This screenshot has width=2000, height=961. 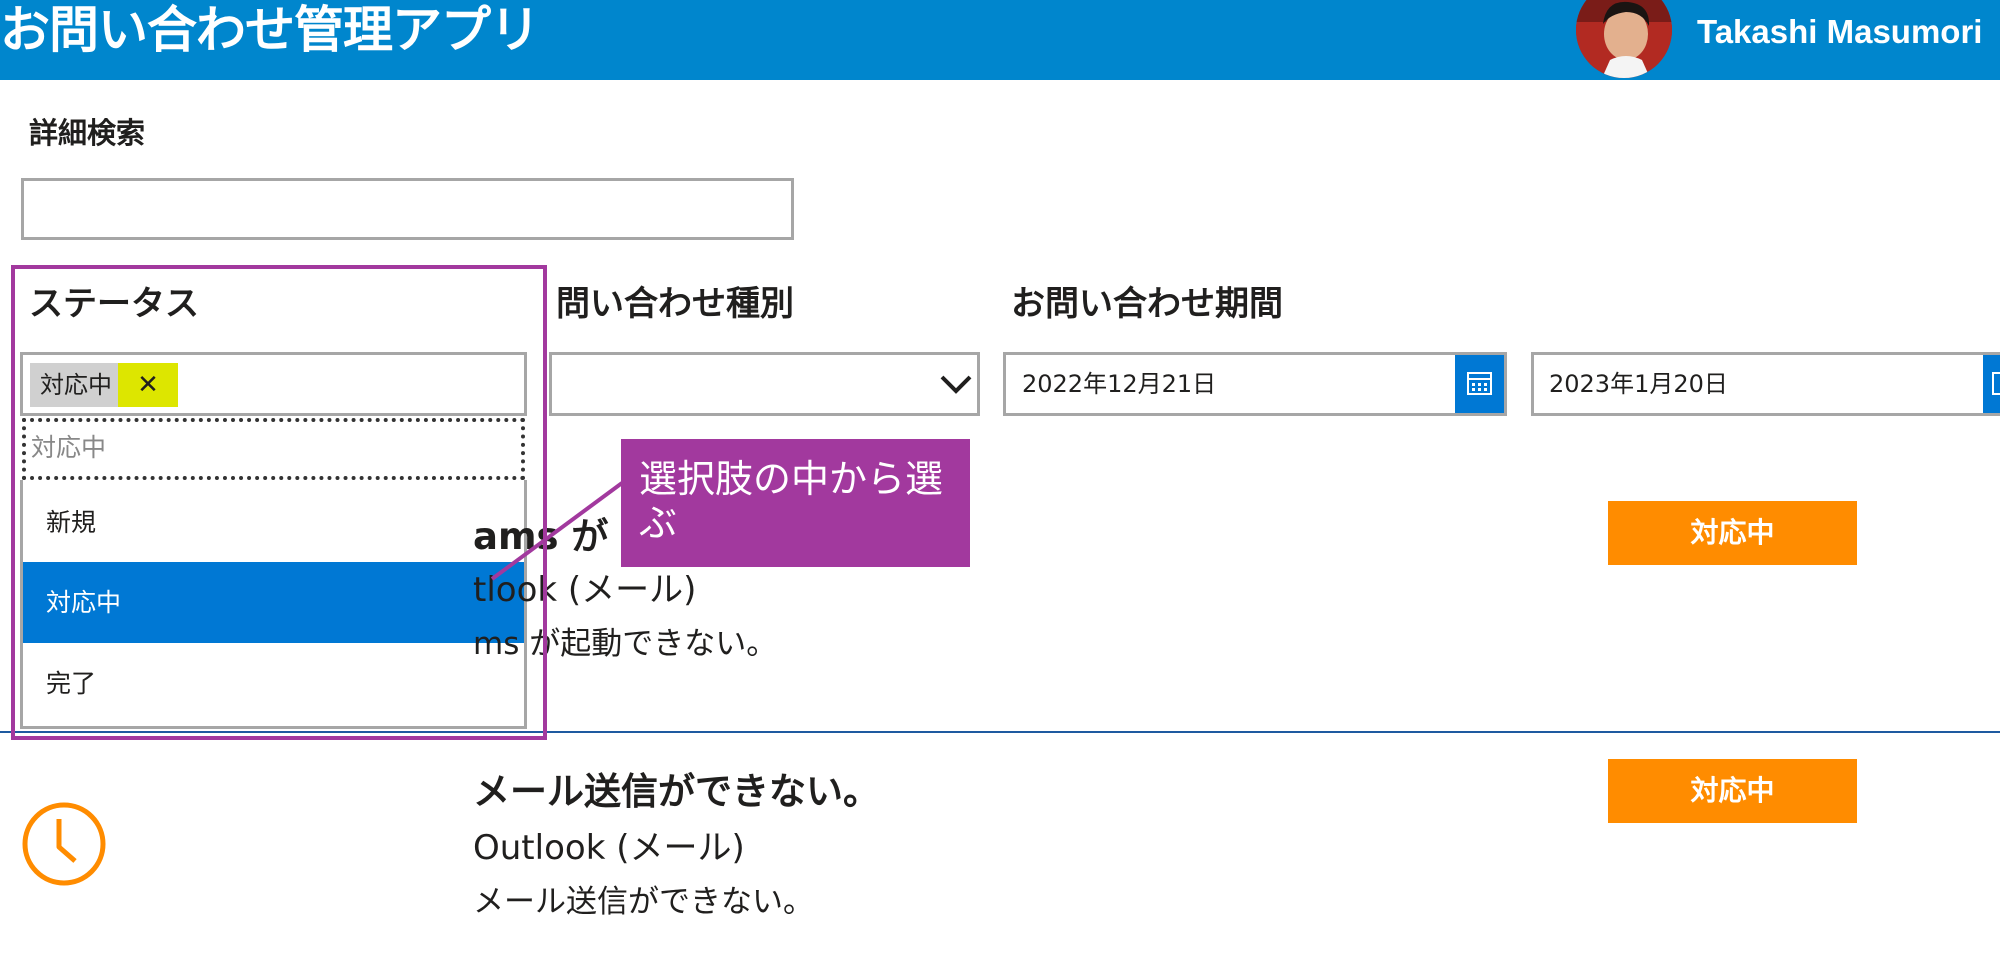 What do you see at coordinates (1000, 732) in the screenshot?
I see `list-divider` at bounding box center [1000, 732].